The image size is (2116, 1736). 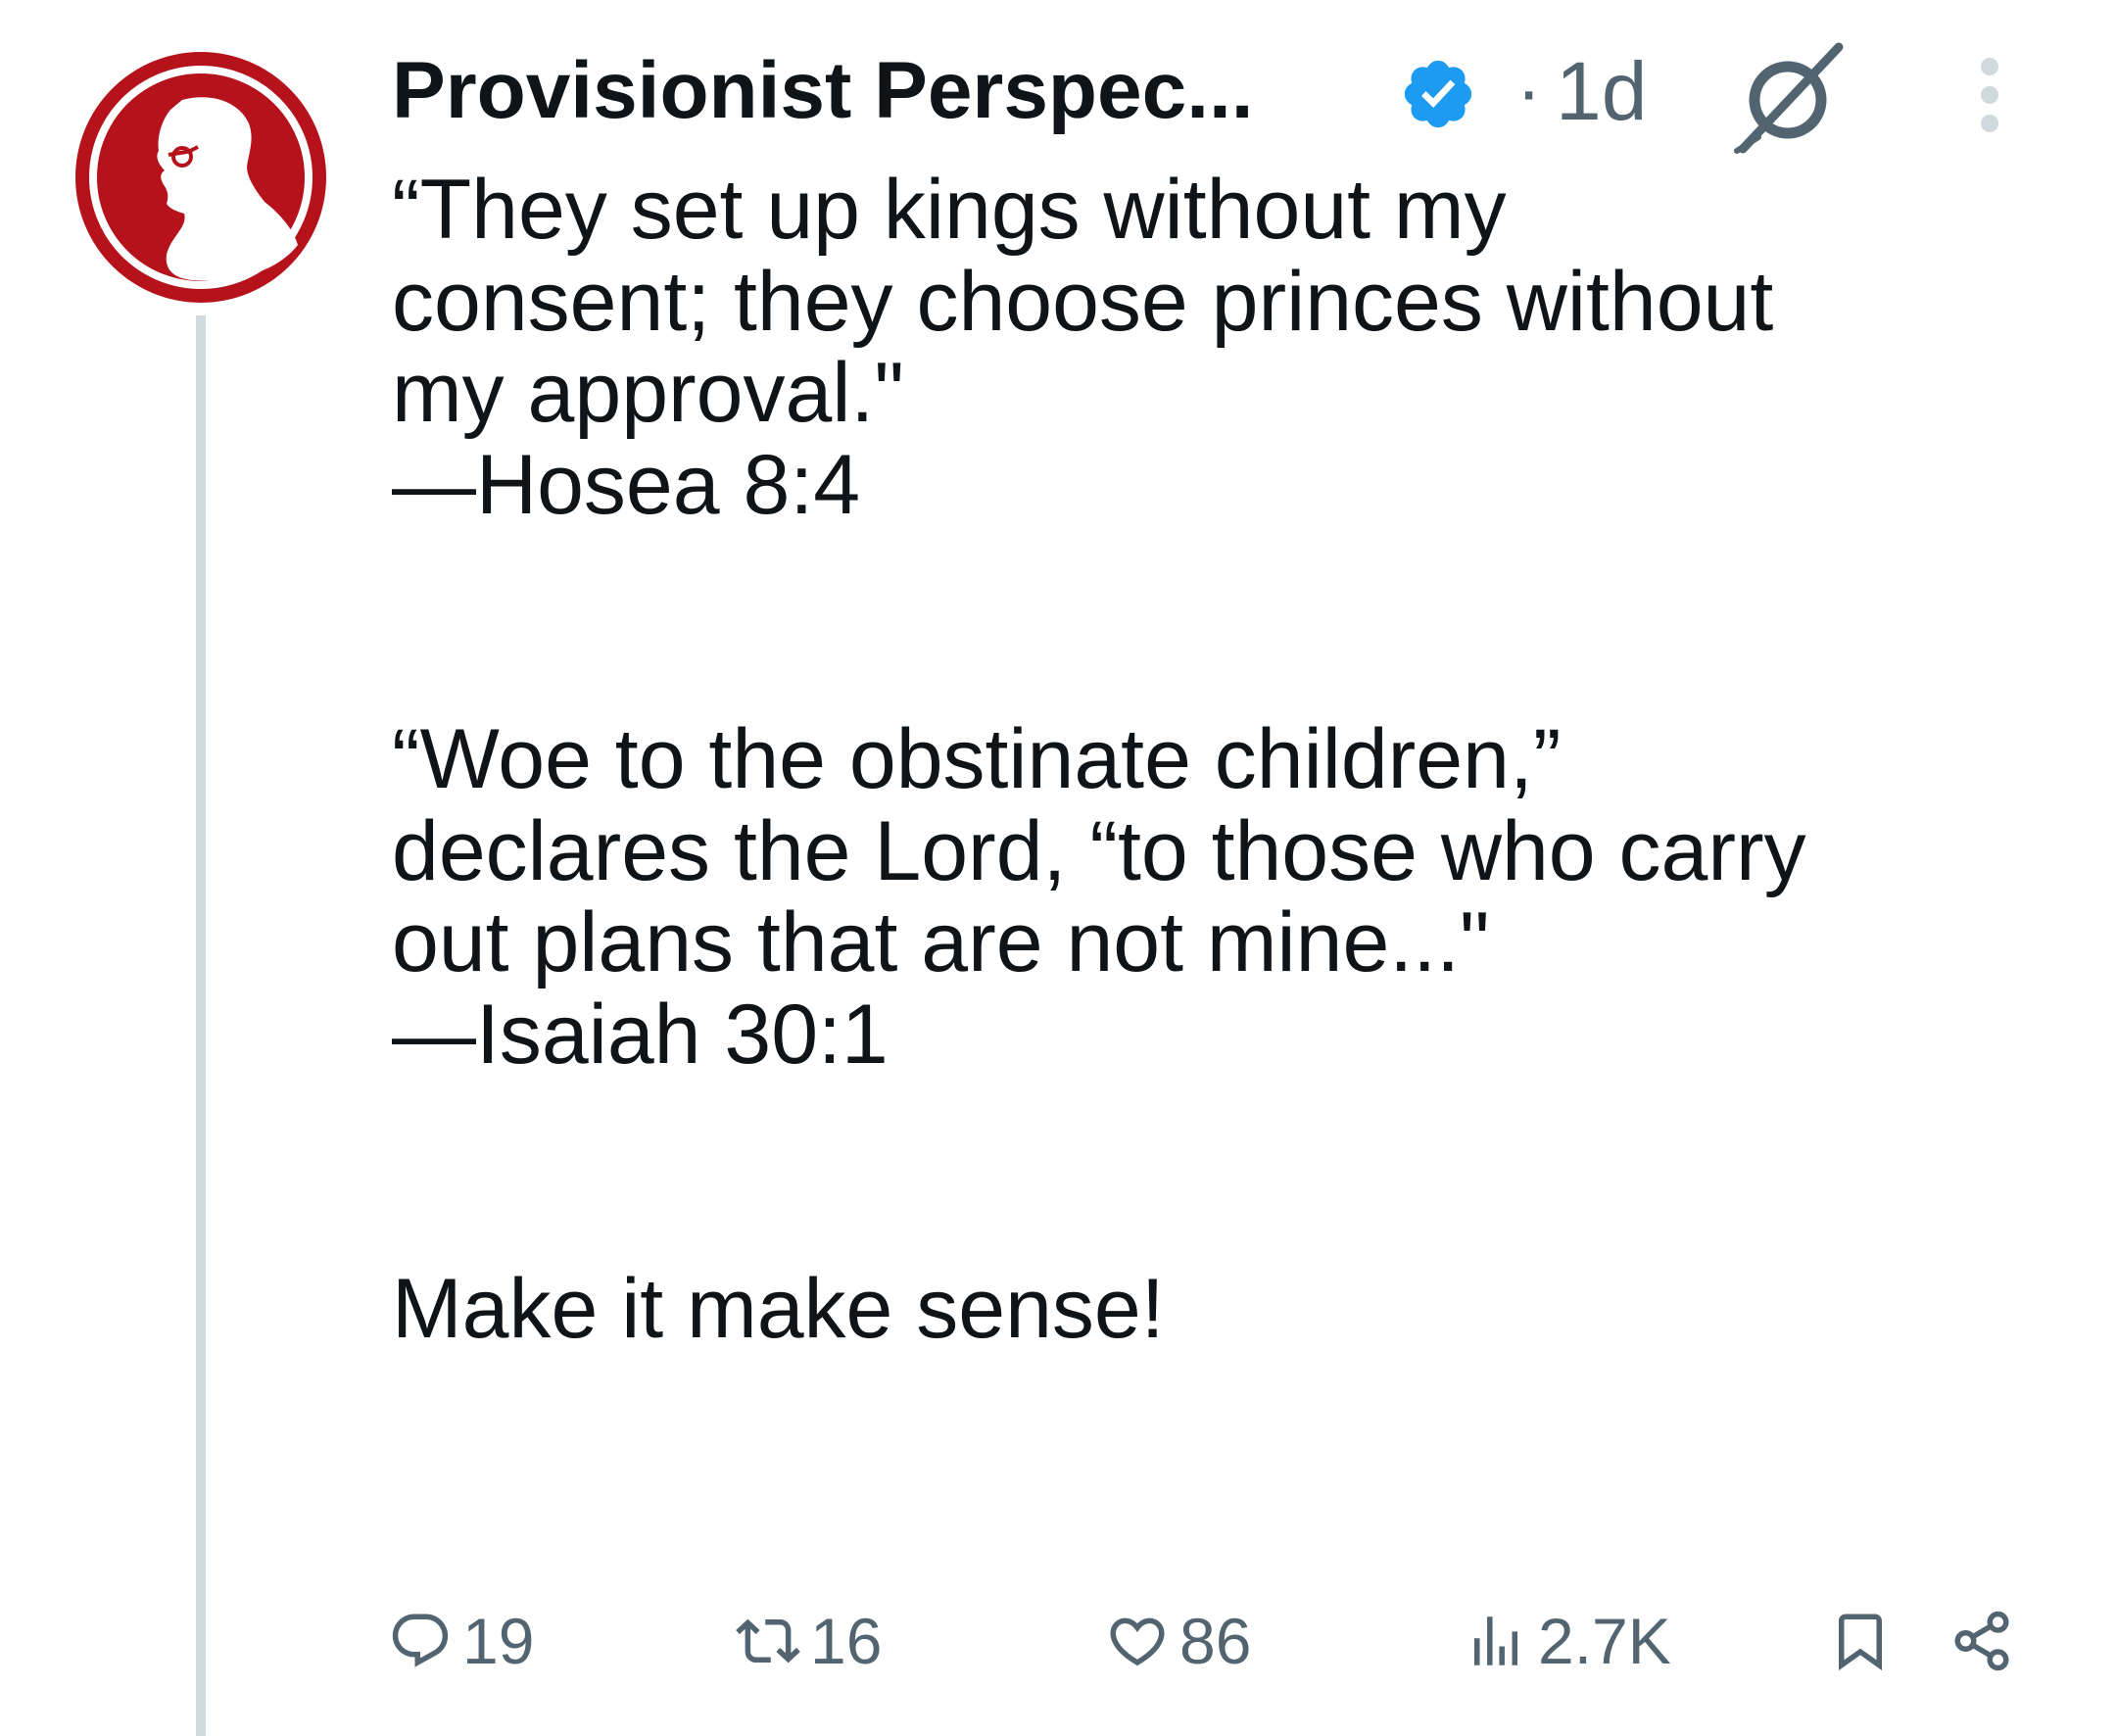 I want to click on like-icon, so click(x=1137, y=1642).